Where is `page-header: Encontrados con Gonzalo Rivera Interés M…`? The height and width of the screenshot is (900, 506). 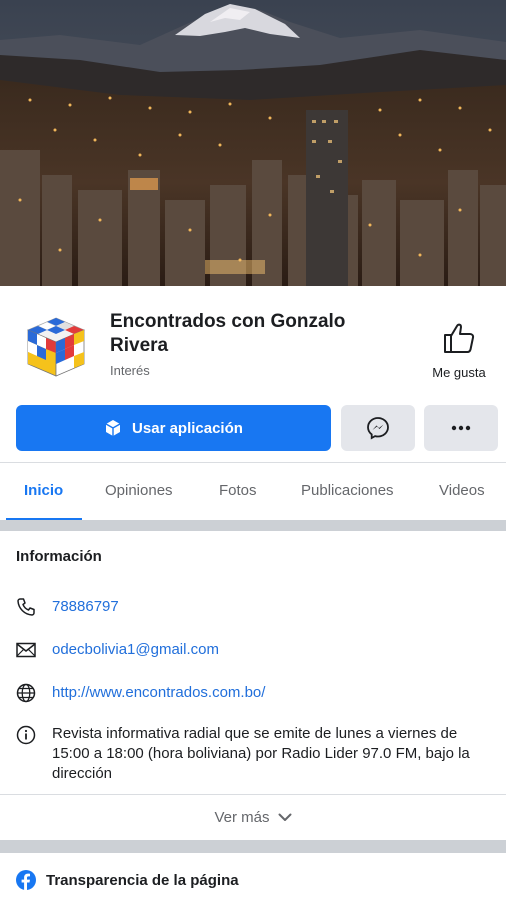
page-header: Encontrados con Gonzalo Rivera Interés M… is located at coordinates (253, 341).